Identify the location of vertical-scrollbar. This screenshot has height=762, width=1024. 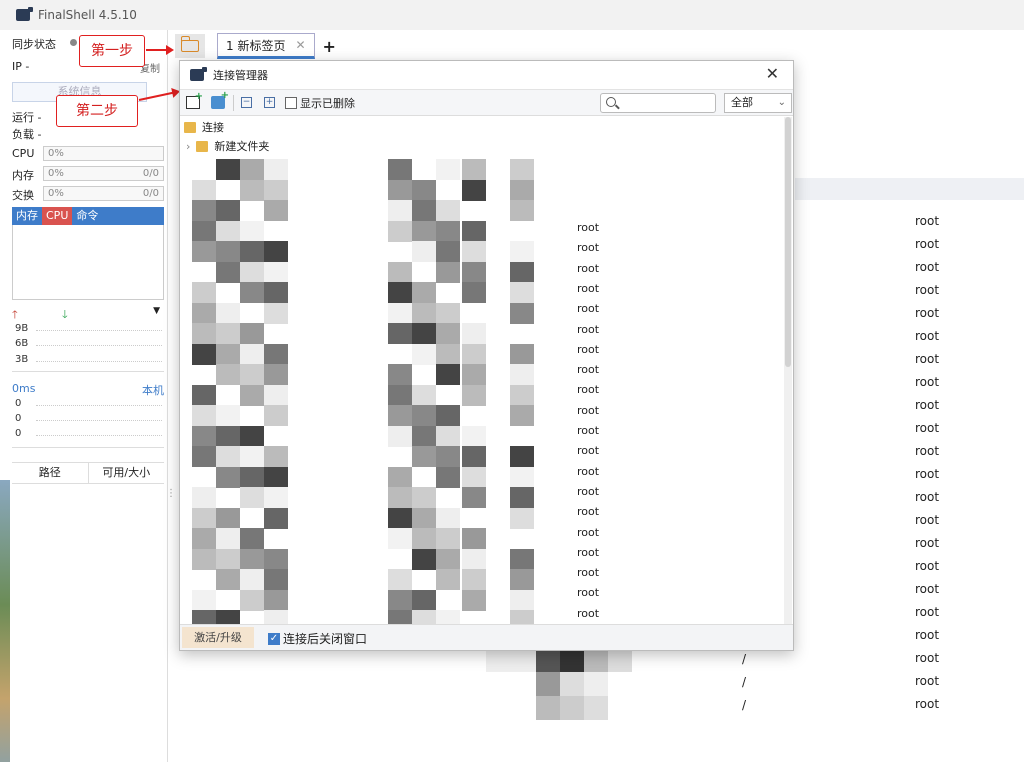
(788, 371).